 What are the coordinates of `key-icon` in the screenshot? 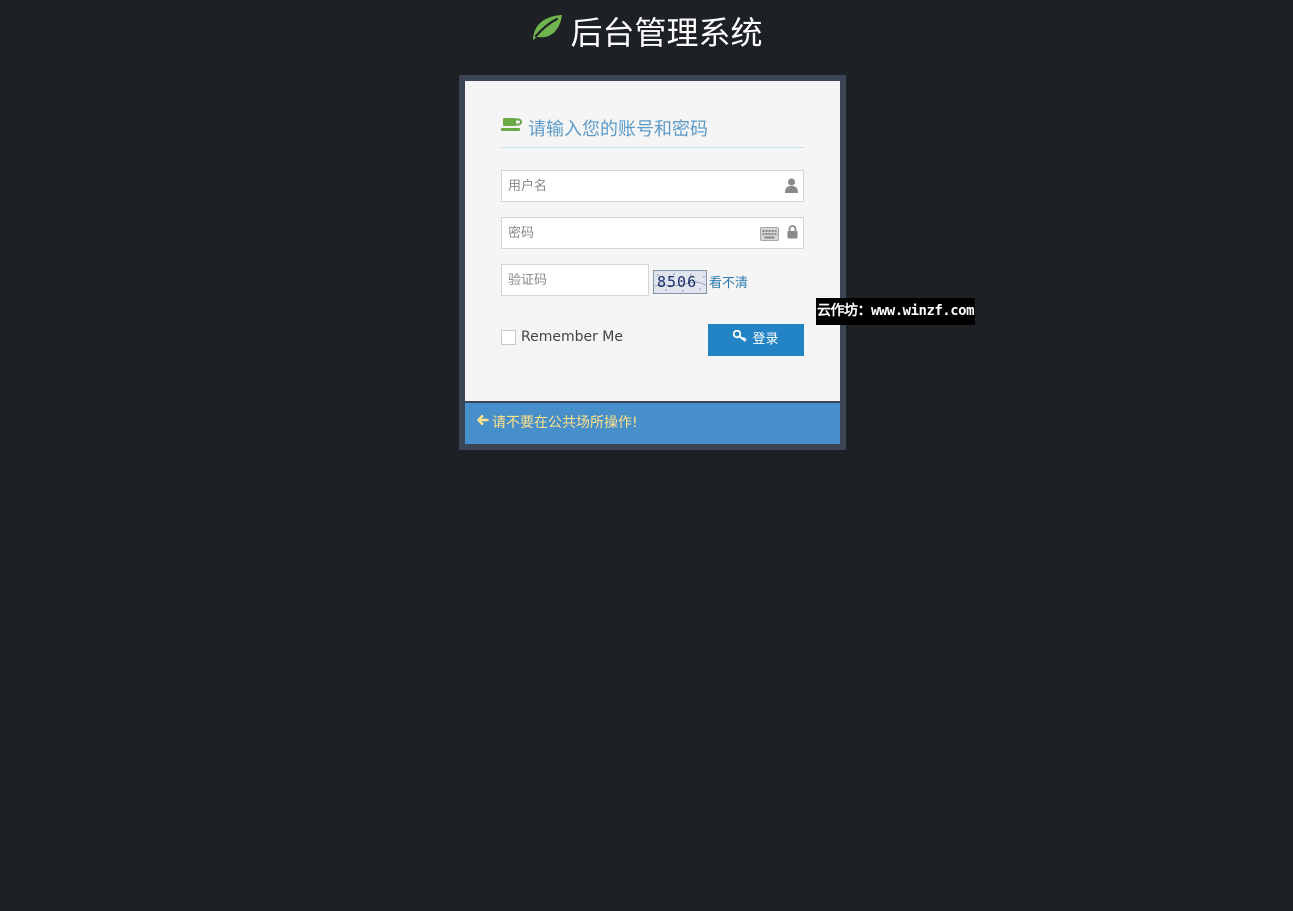 It's located at (740, 339).